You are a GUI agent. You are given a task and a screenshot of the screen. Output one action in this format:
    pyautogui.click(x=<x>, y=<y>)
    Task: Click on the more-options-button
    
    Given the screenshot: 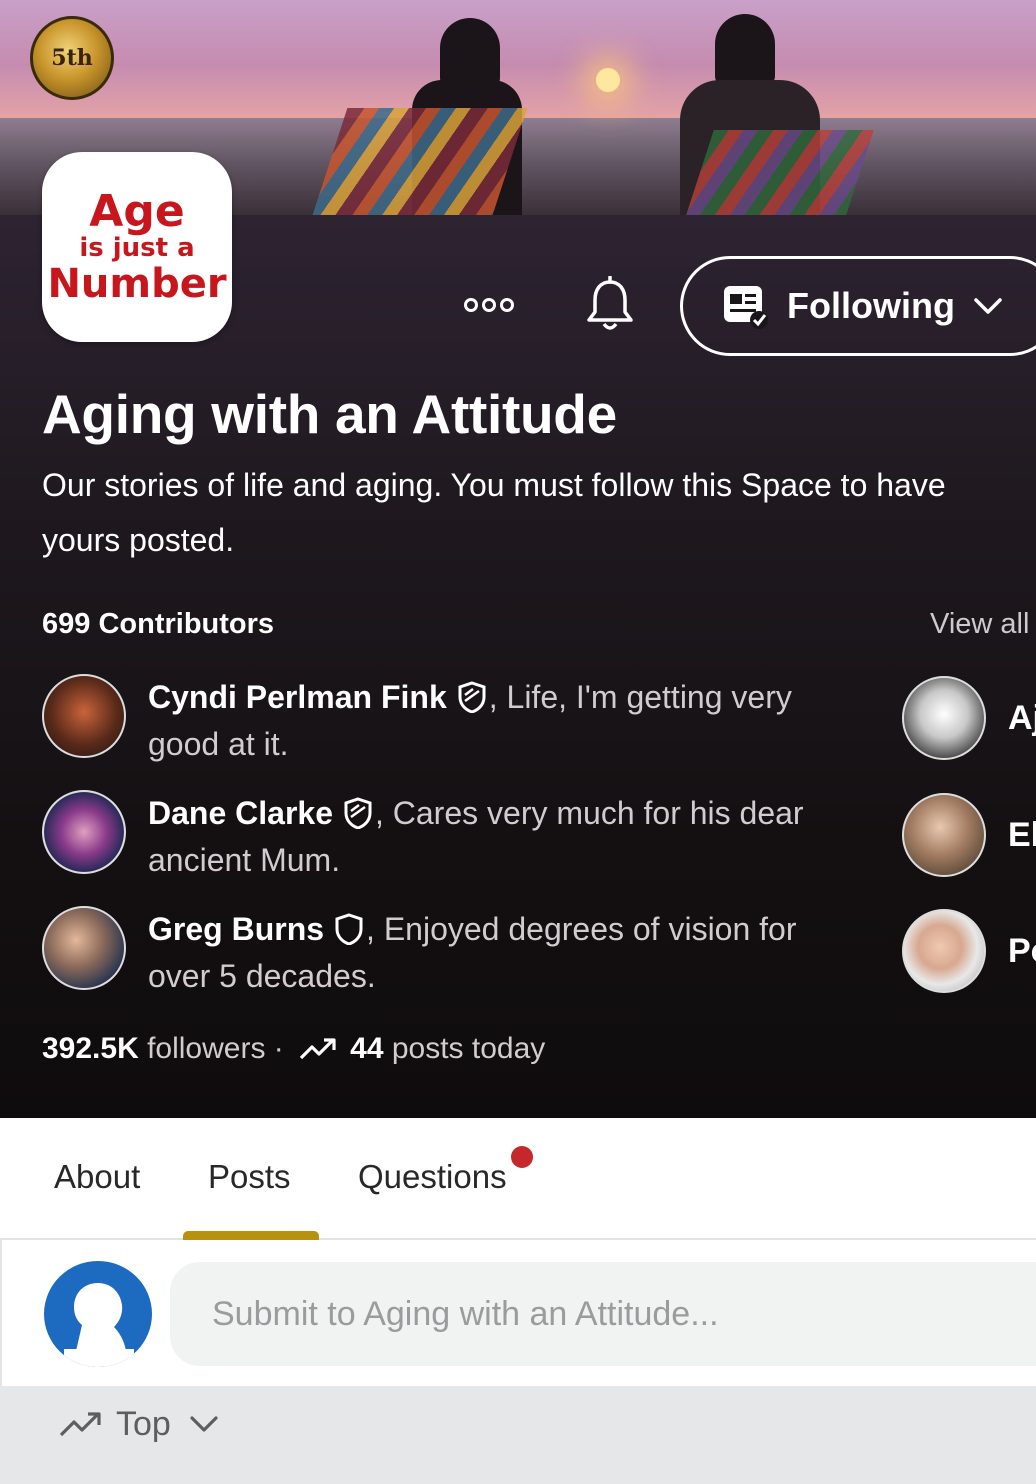 What is the action you would take?
    pyautogui.click(x=489, y=305)
    